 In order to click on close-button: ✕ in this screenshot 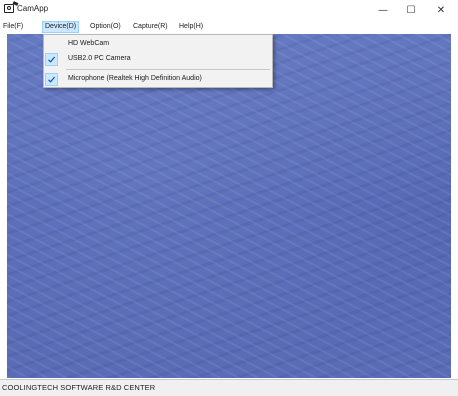, I will do `click(441, 10)`.